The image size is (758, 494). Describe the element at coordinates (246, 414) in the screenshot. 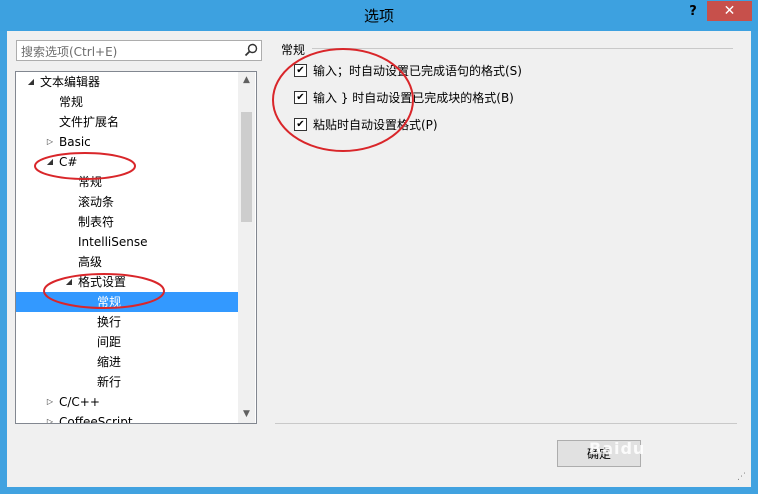

I see `scroll-down-icon: ▼` at that location.